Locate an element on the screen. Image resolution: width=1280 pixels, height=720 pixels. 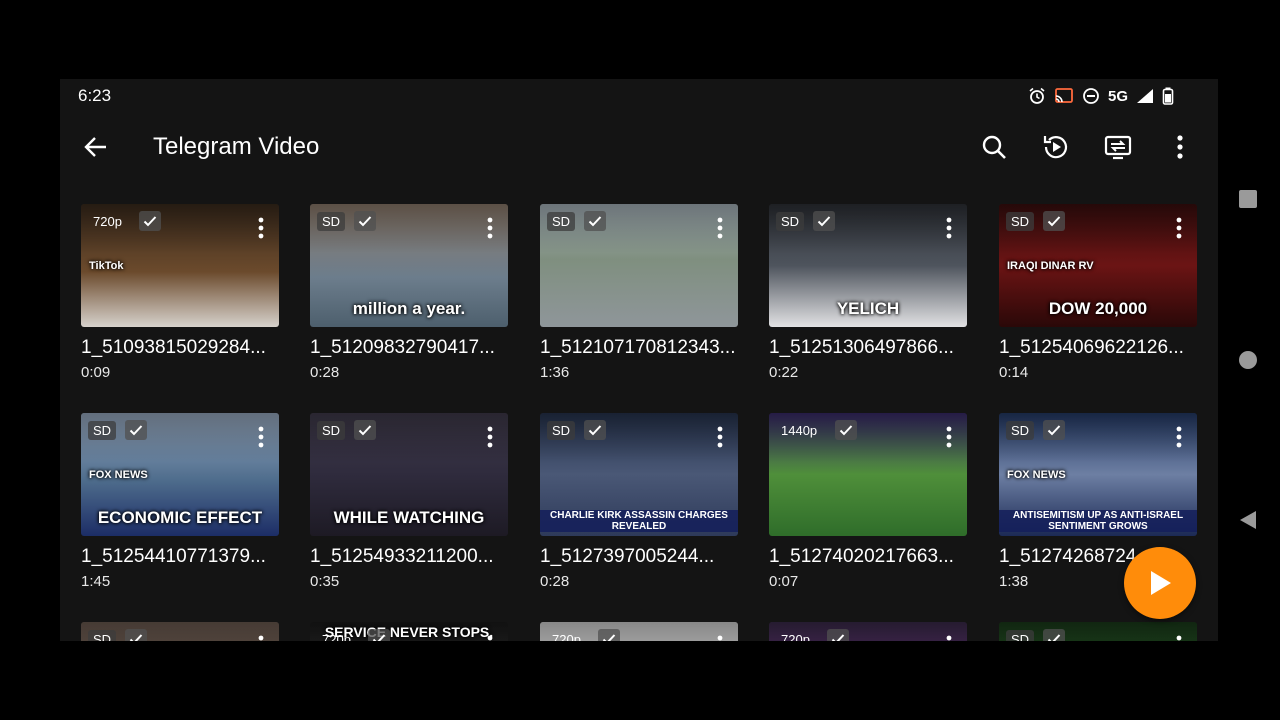
video-card: 1440p 1_51274020217663... 0:07 is located at coordinates (868, 508).